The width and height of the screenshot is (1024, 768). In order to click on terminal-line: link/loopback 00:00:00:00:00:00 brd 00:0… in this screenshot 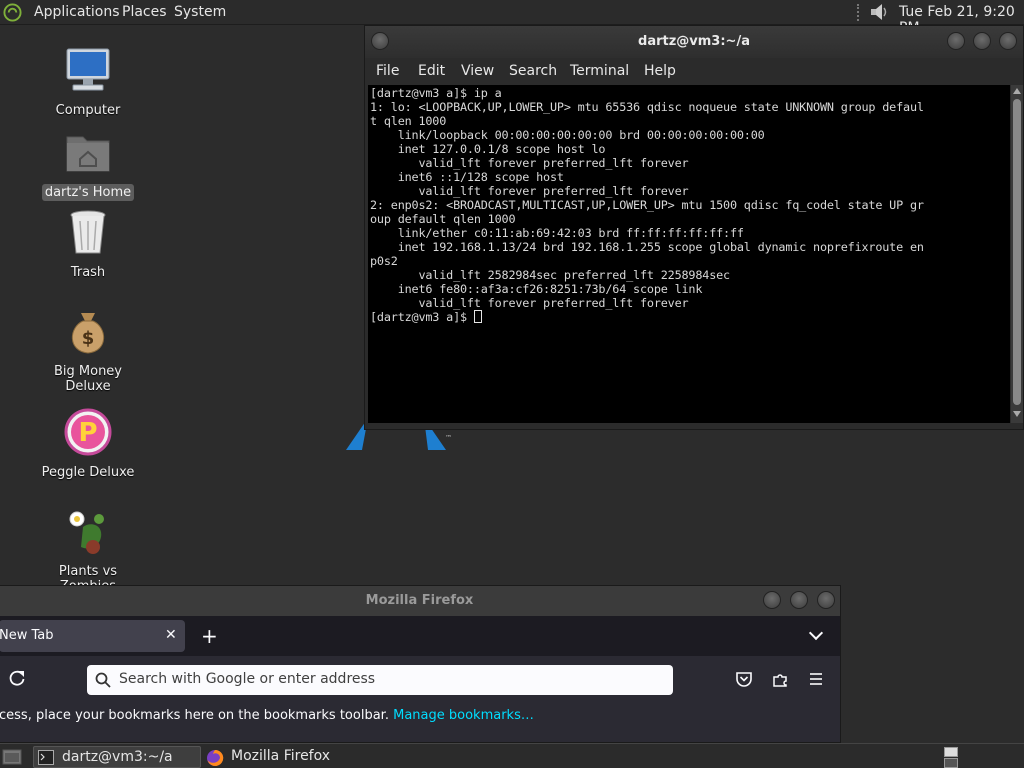, I will do `click(567, 135)`.